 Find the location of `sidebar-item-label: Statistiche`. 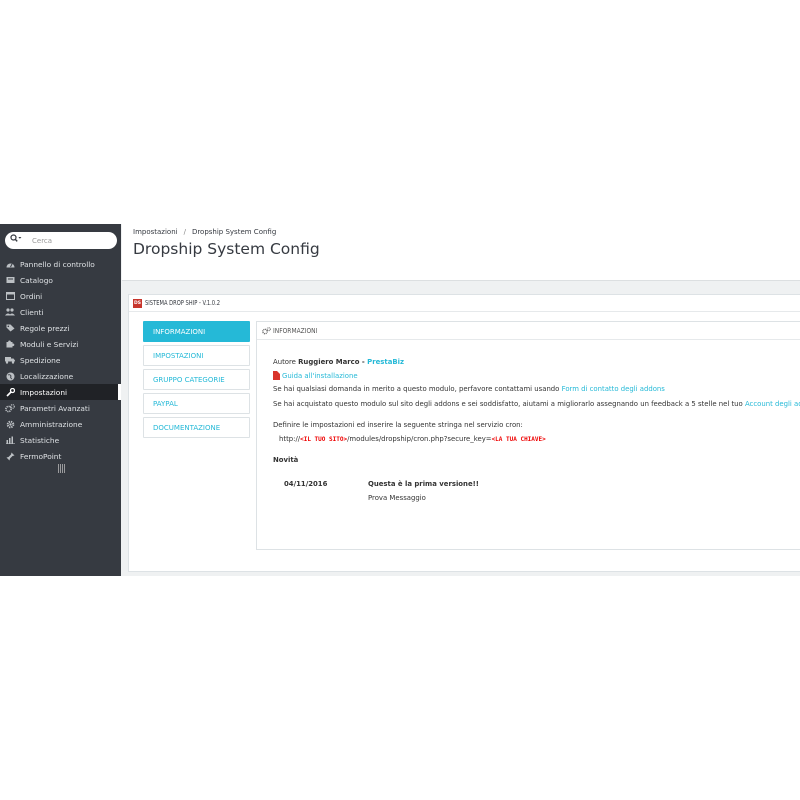

sidebar-item-label: Statistiche is located at coordinates (40, 440).